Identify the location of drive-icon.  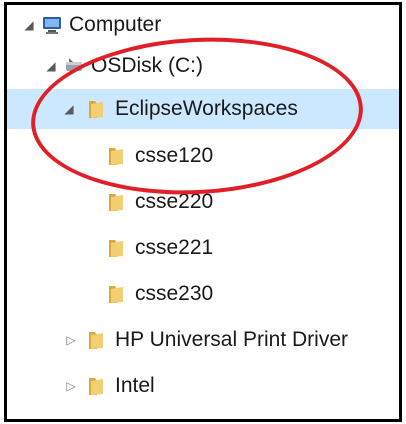
(74, 64).